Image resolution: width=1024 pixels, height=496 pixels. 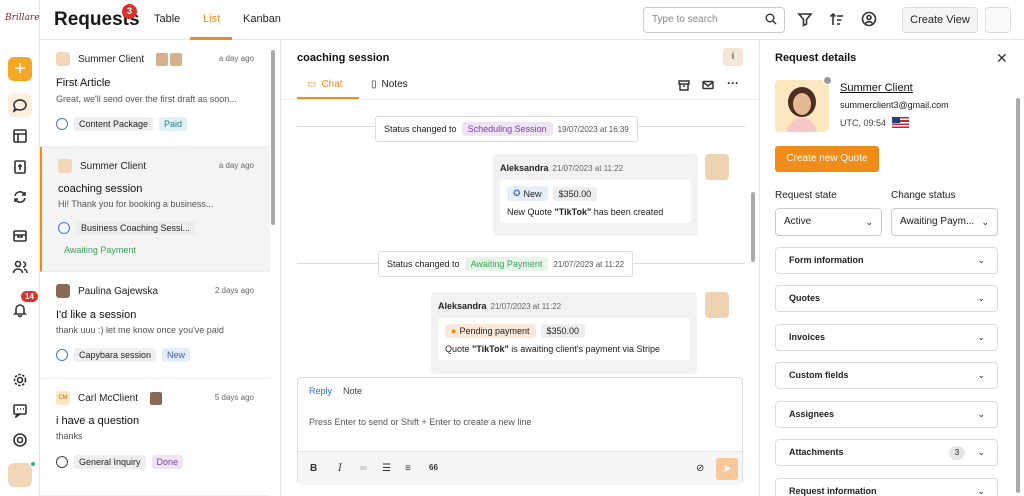 What do you see at coordinates (886, 452) in the screenshot?
I see `section-attachments: Attachments 3 ⌄` at bounding box center [886, 452].